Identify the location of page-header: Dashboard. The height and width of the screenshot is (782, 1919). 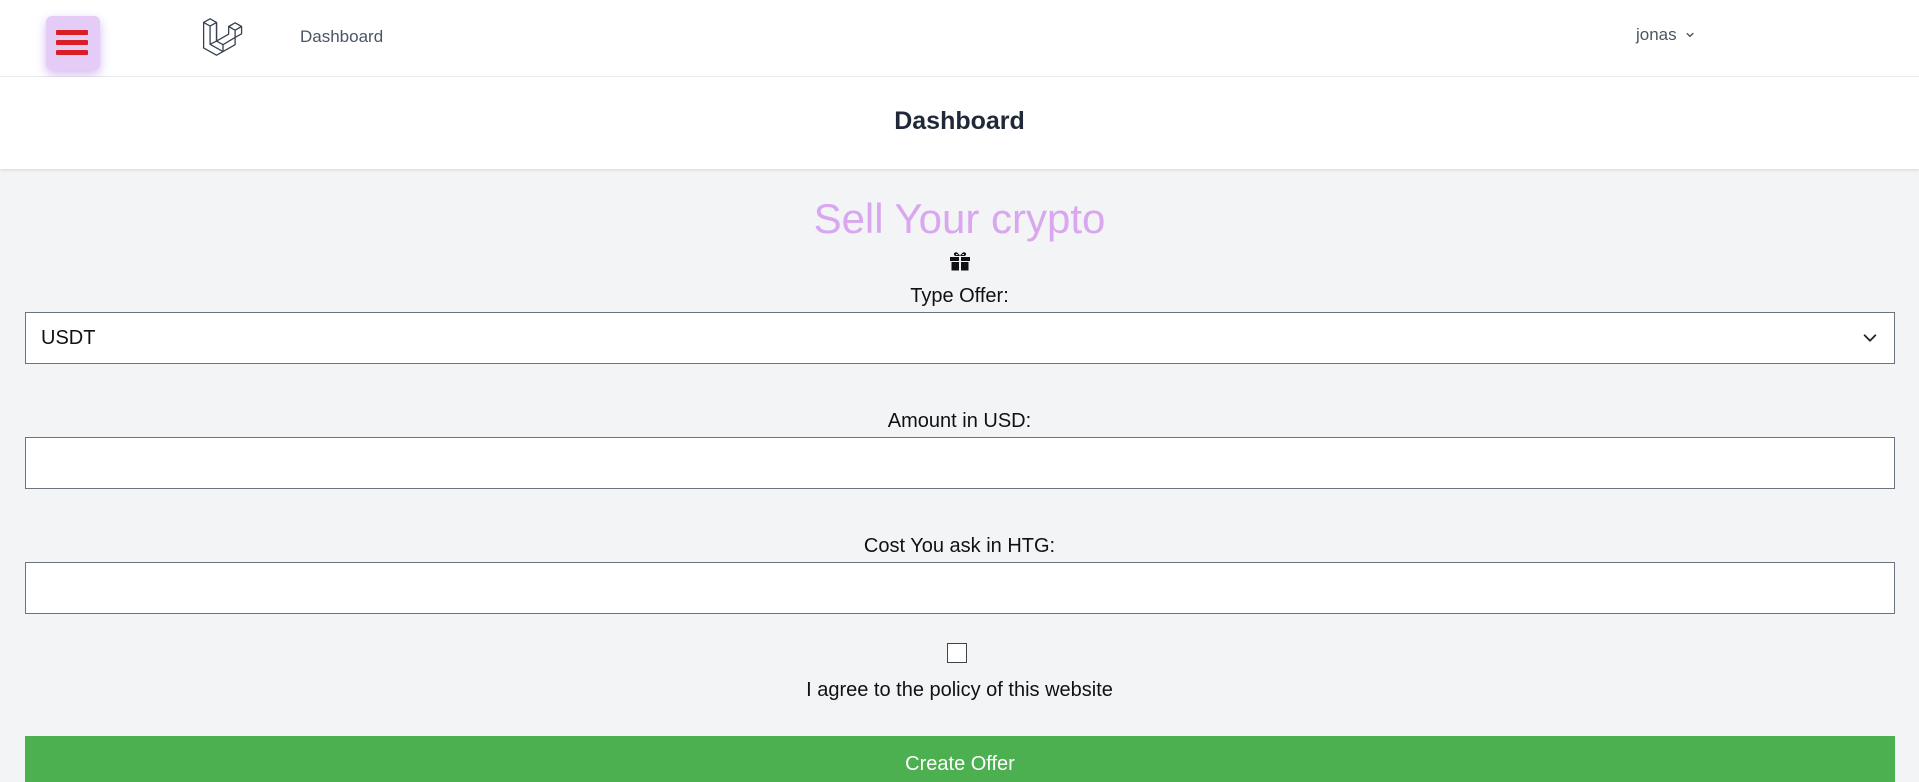
(959, 123).